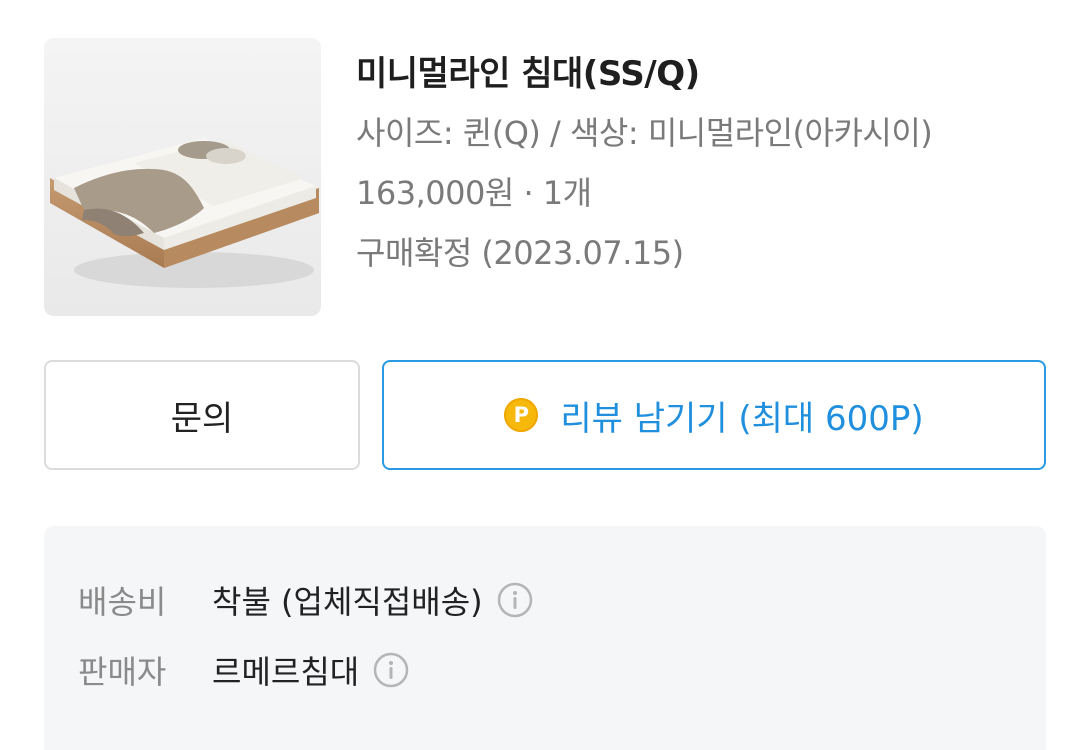  What do you see at coordinates (391, 670) in the screenshot?
I see `seller-info-icon` at bounding box center [391, 670].